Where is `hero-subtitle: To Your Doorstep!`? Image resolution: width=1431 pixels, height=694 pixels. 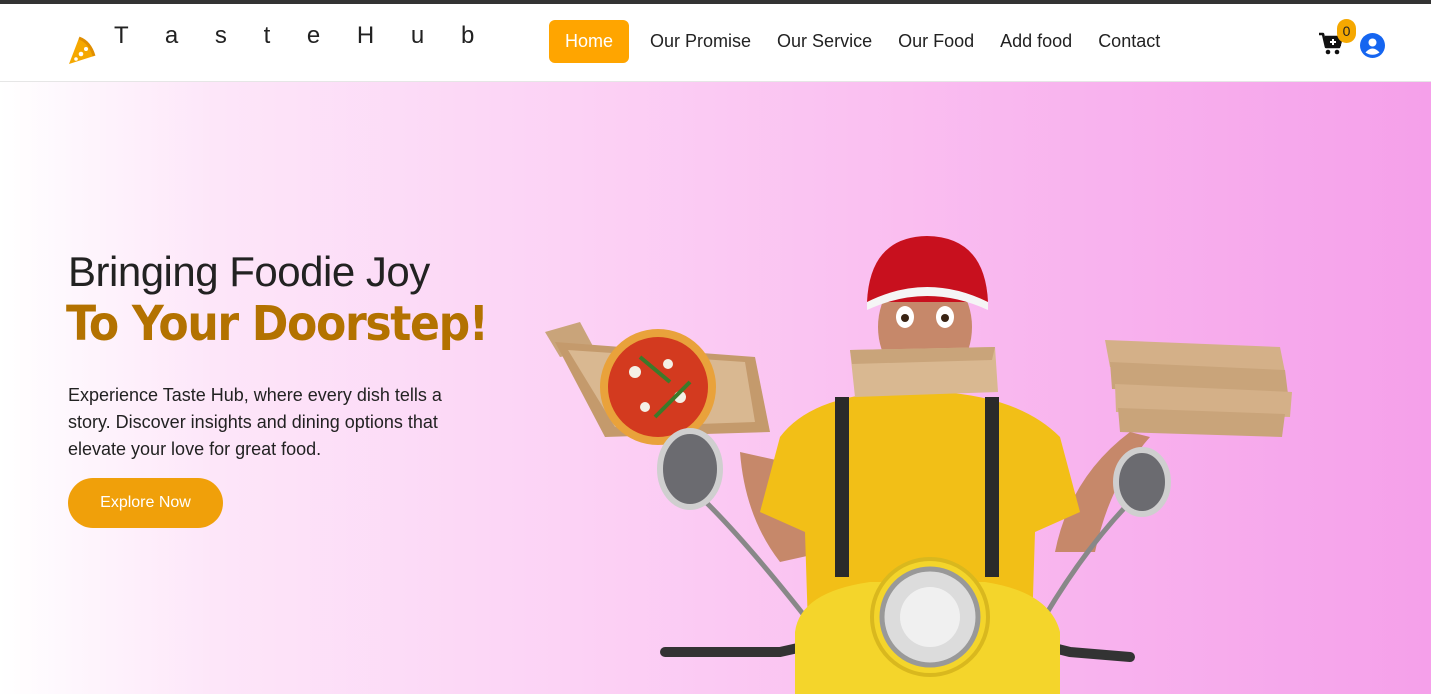 hero-subtitle: To Your Doorstep! is located at coordinates (277, 324).